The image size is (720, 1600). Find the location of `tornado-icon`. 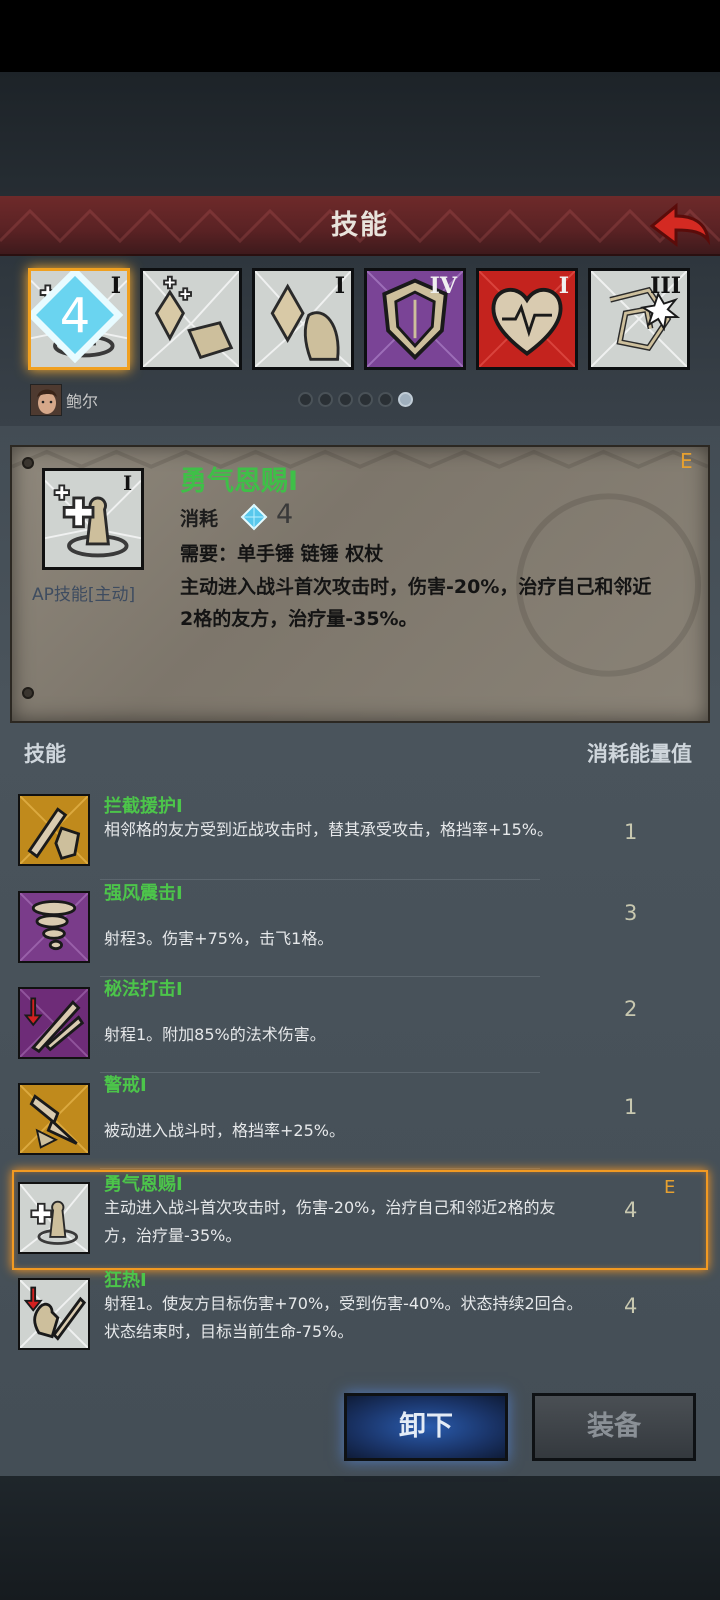

tornado-icon is located at coordinates (54, 927).